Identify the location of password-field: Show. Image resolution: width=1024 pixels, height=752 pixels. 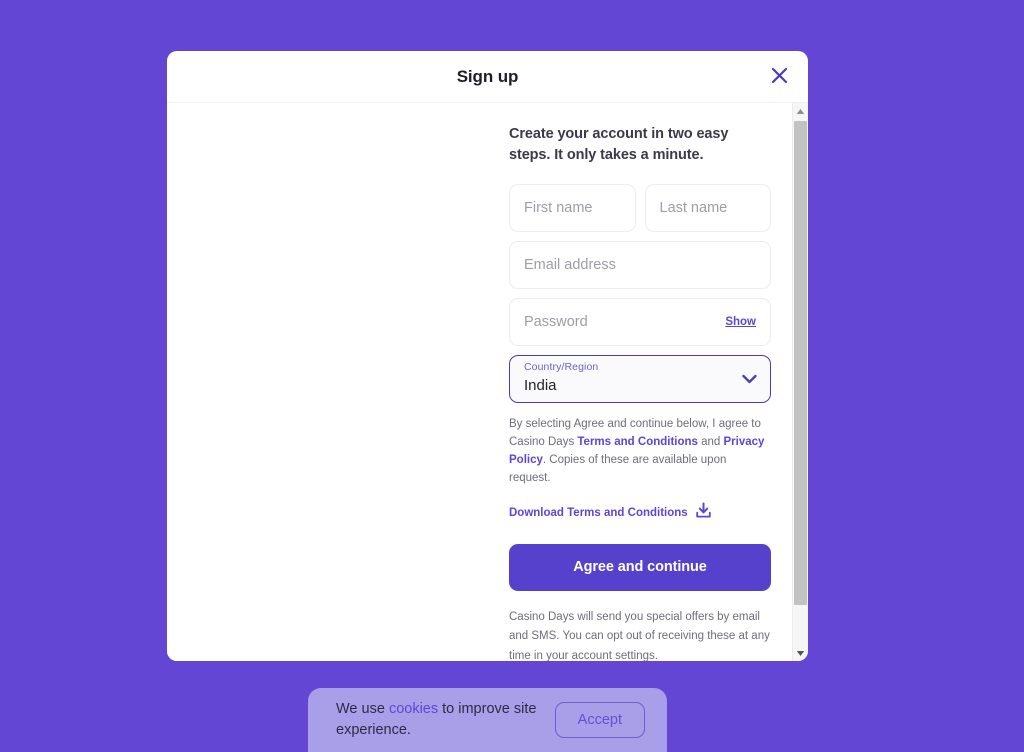
(640, 321).